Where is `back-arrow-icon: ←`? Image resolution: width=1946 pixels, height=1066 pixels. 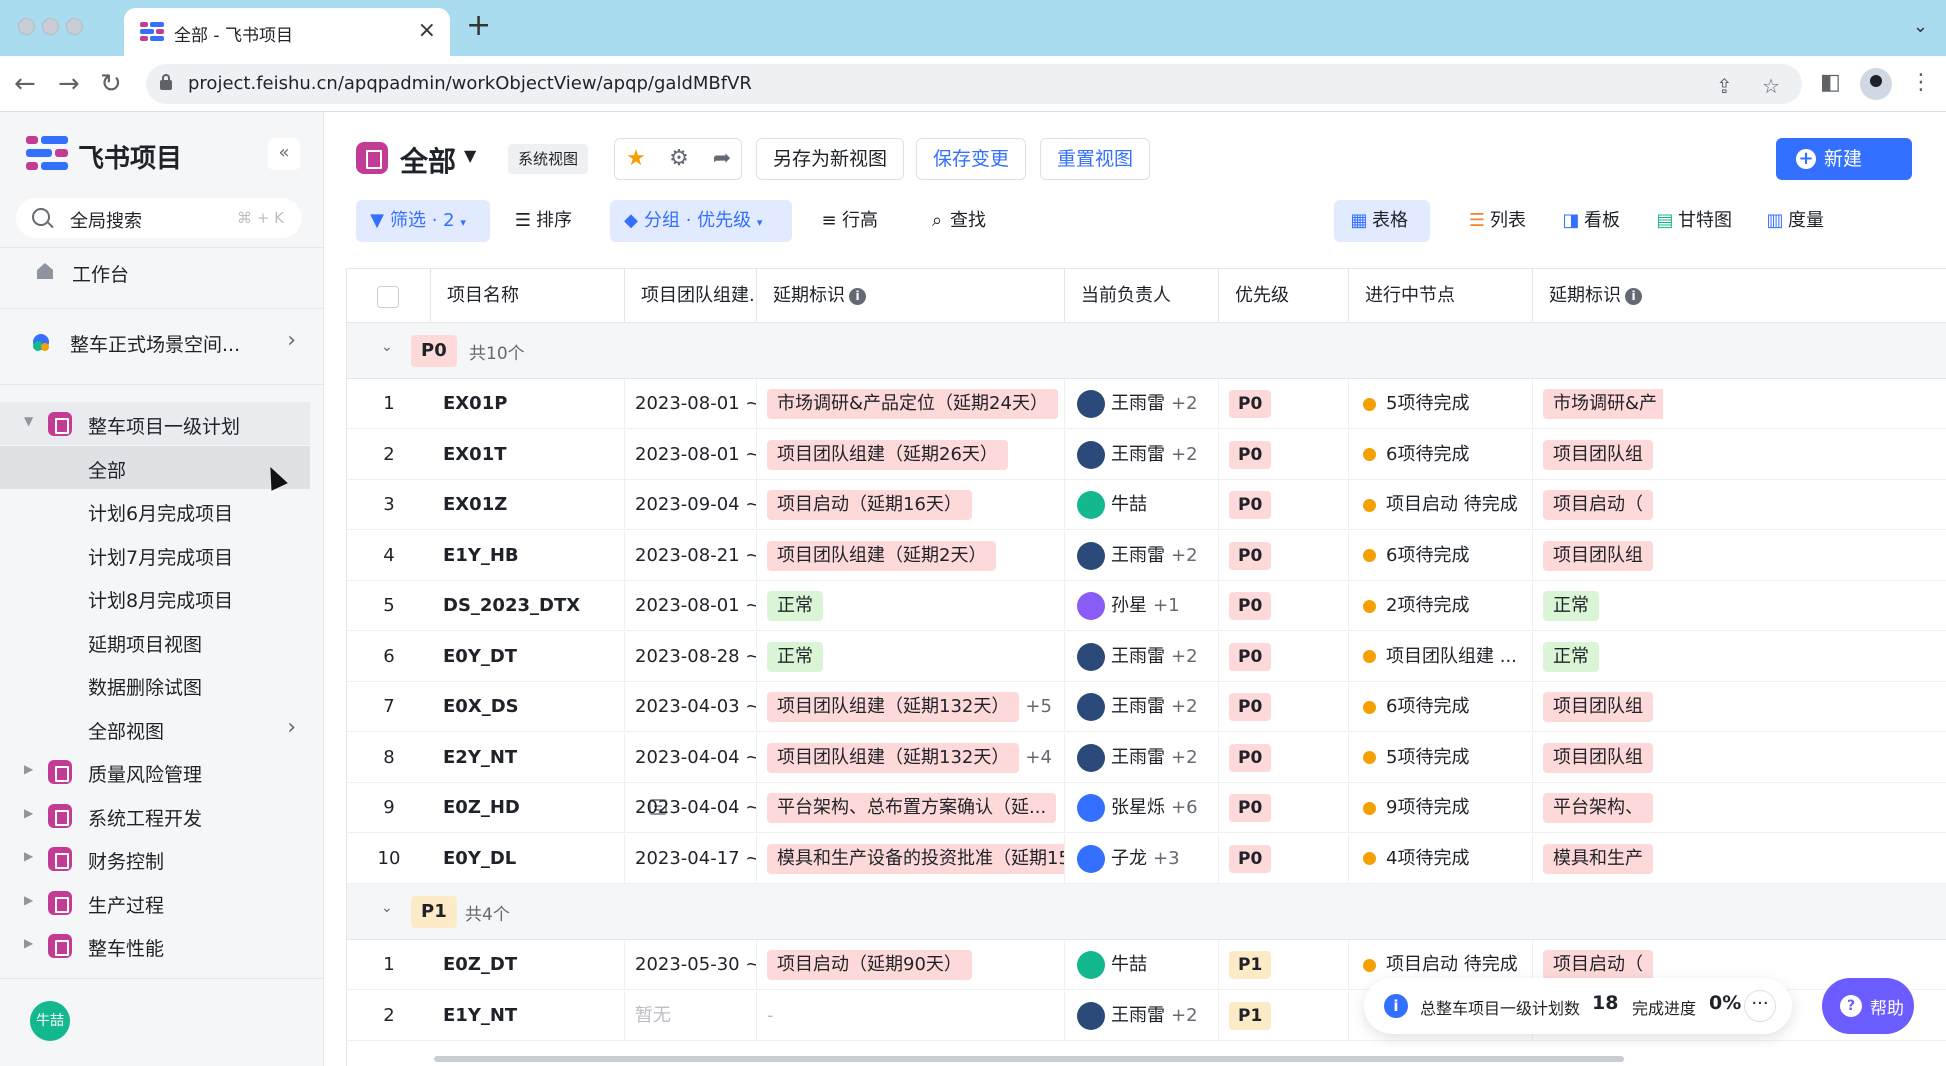
back-arrow-icon: ← is located at coordinates (25, 84).